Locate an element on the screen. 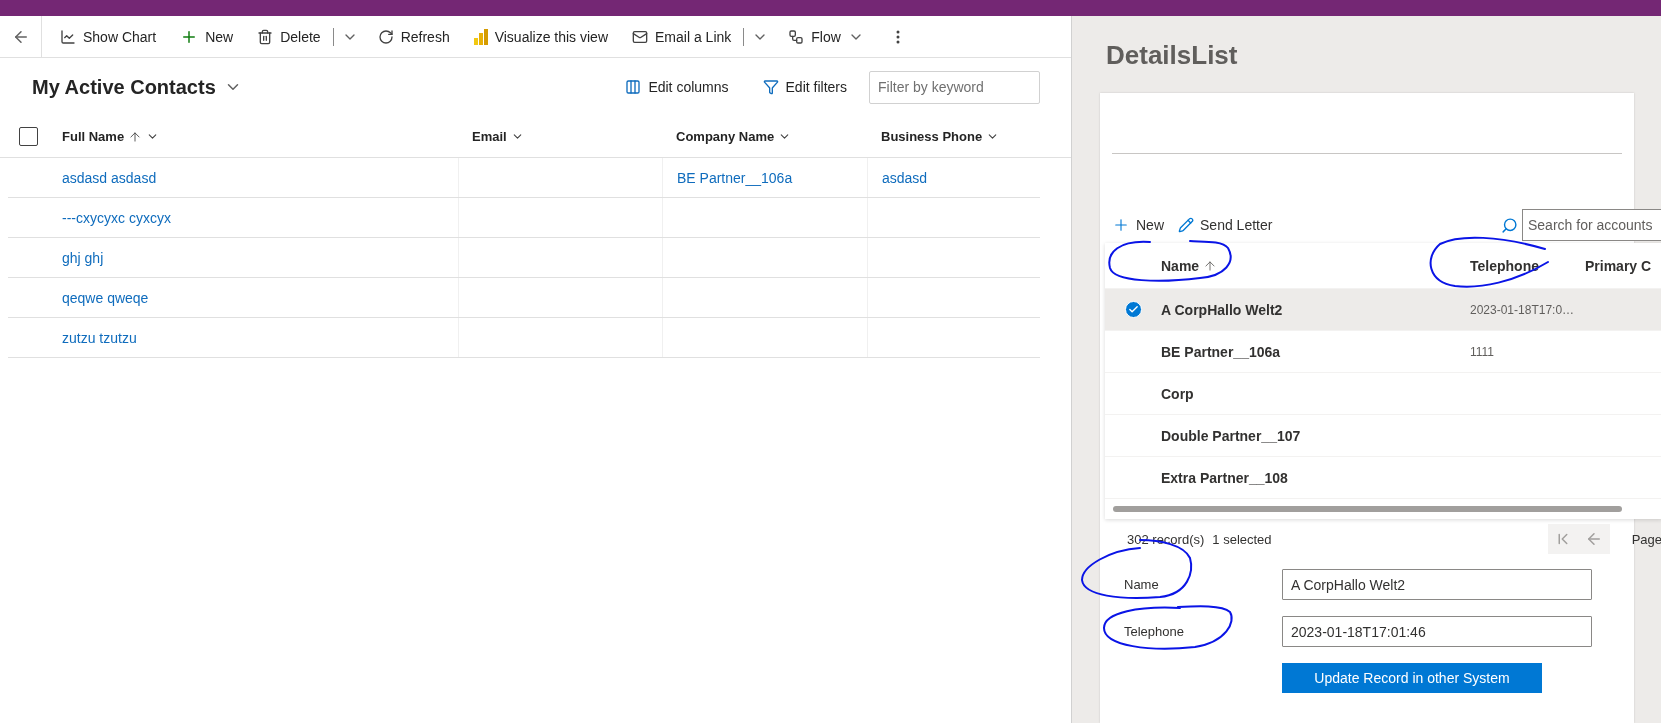  selection-count: 1 selected is located at coordinates (1242, 539).